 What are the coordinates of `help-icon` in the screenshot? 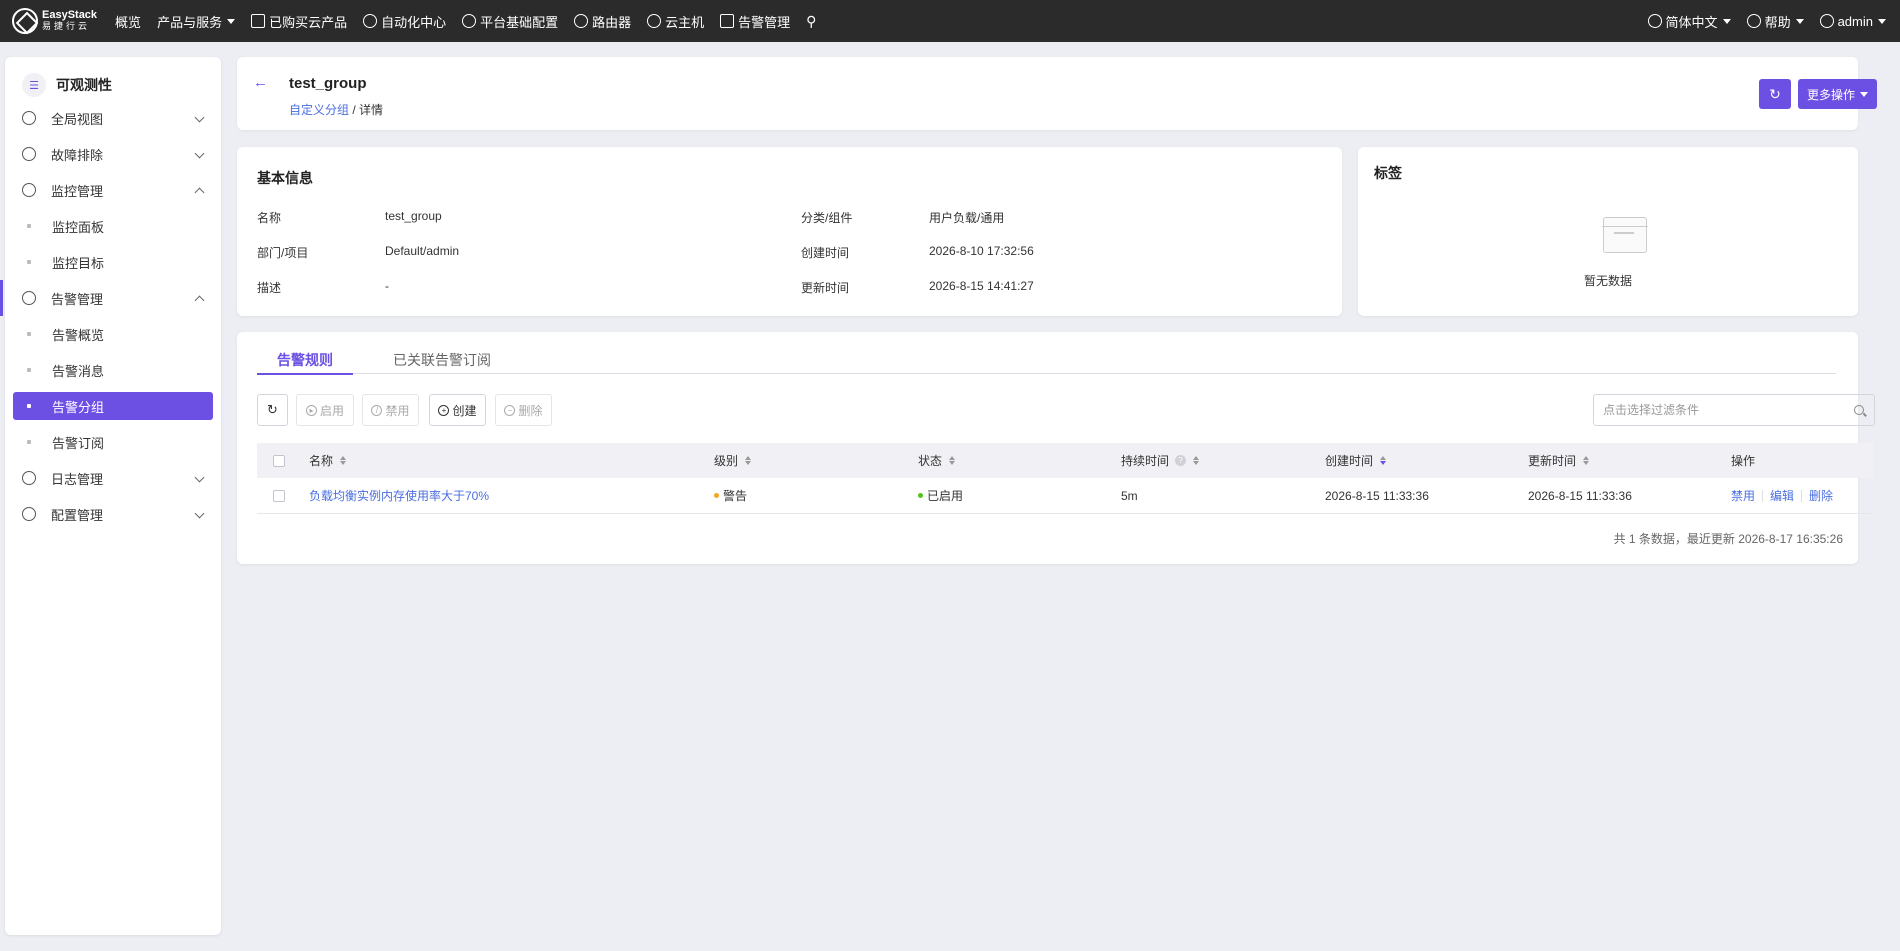 It's located at (1753, 21).